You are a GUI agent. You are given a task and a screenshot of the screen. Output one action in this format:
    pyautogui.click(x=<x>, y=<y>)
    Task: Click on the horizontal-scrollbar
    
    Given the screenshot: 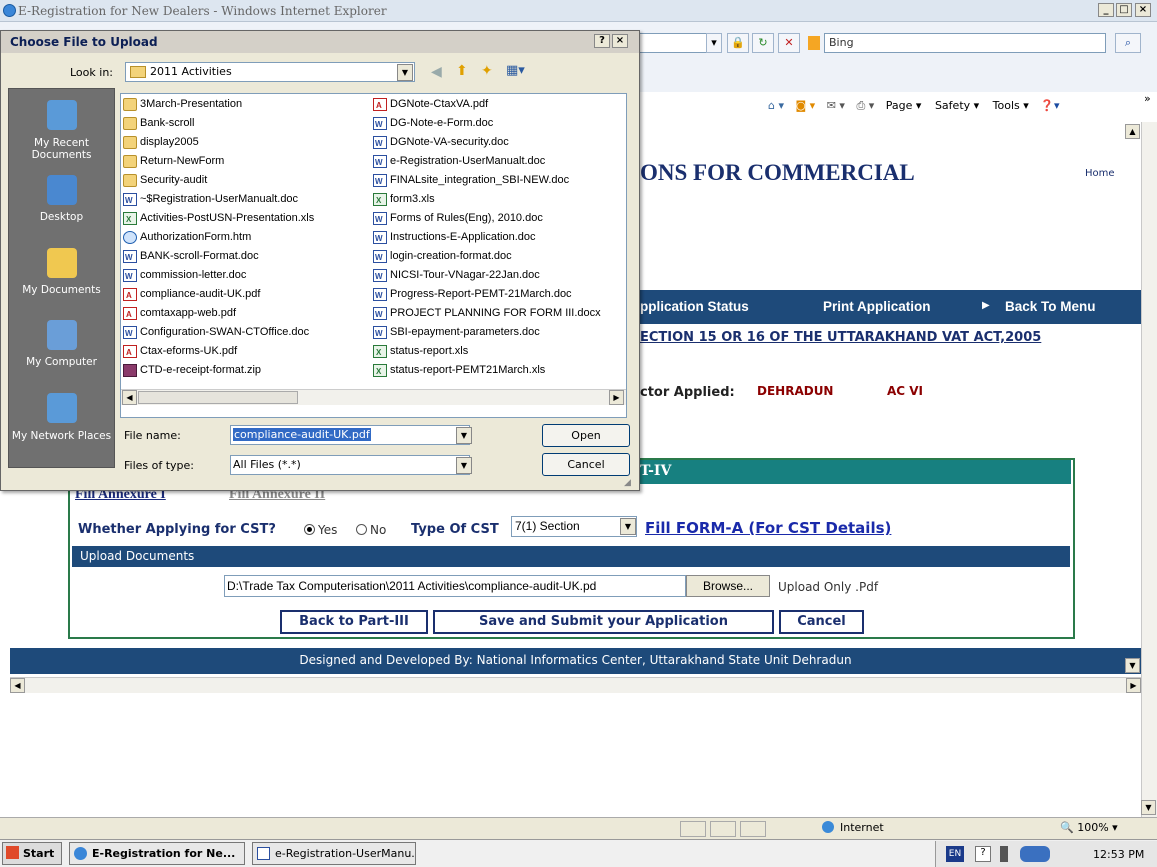 What is the action you would take?
    pyautogui.click(x=575, y=685)
    